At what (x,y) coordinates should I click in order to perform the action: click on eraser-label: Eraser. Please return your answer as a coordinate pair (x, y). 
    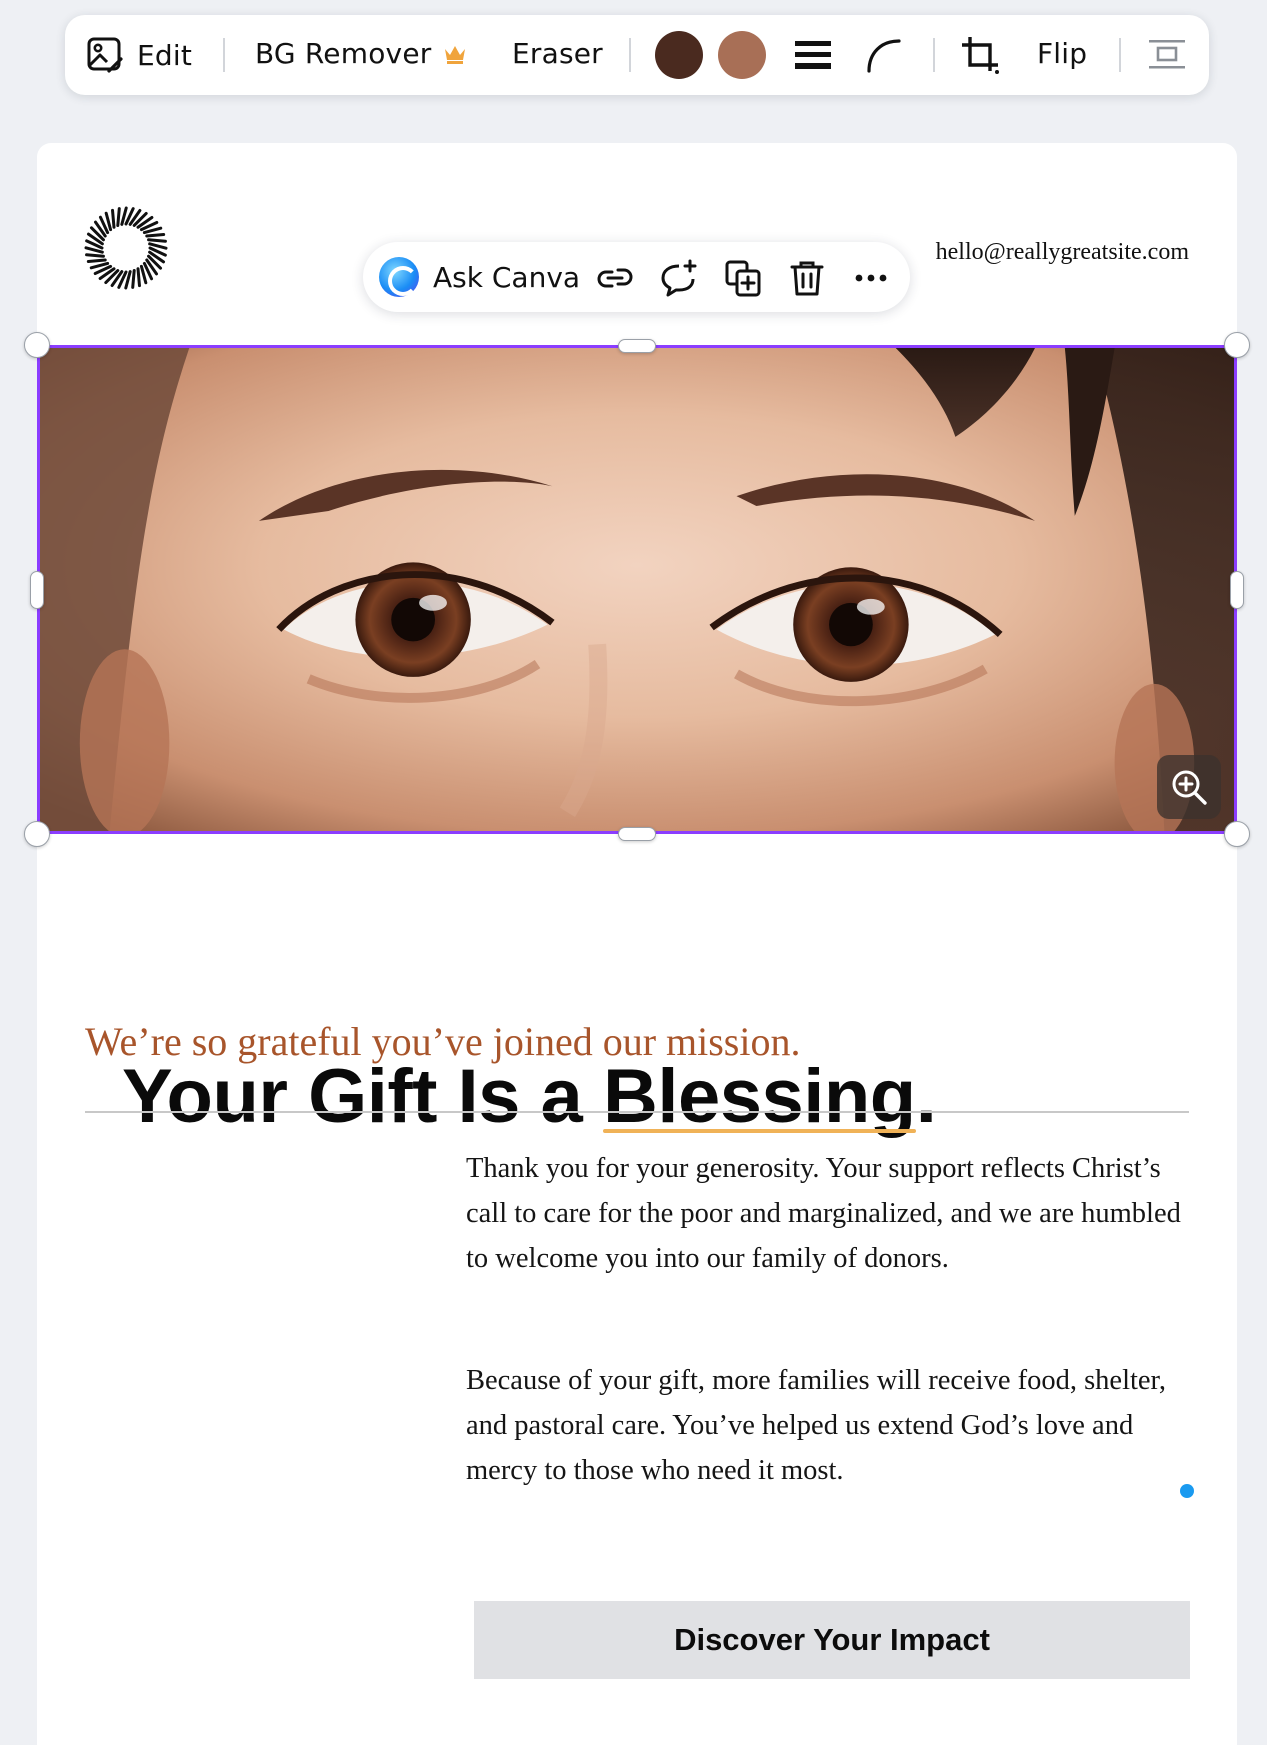
    Looking at the image, I should click on (557, 53).